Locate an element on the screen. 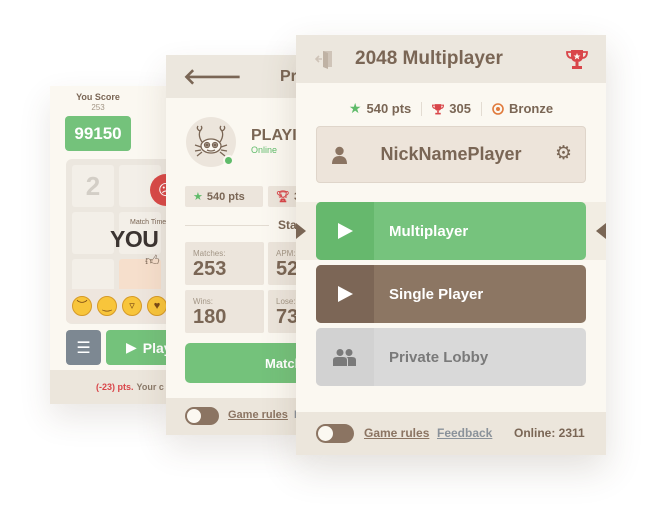 The width and height of the screenshot is (656, 520). match-button: Match is located at coordinates (243, 363).